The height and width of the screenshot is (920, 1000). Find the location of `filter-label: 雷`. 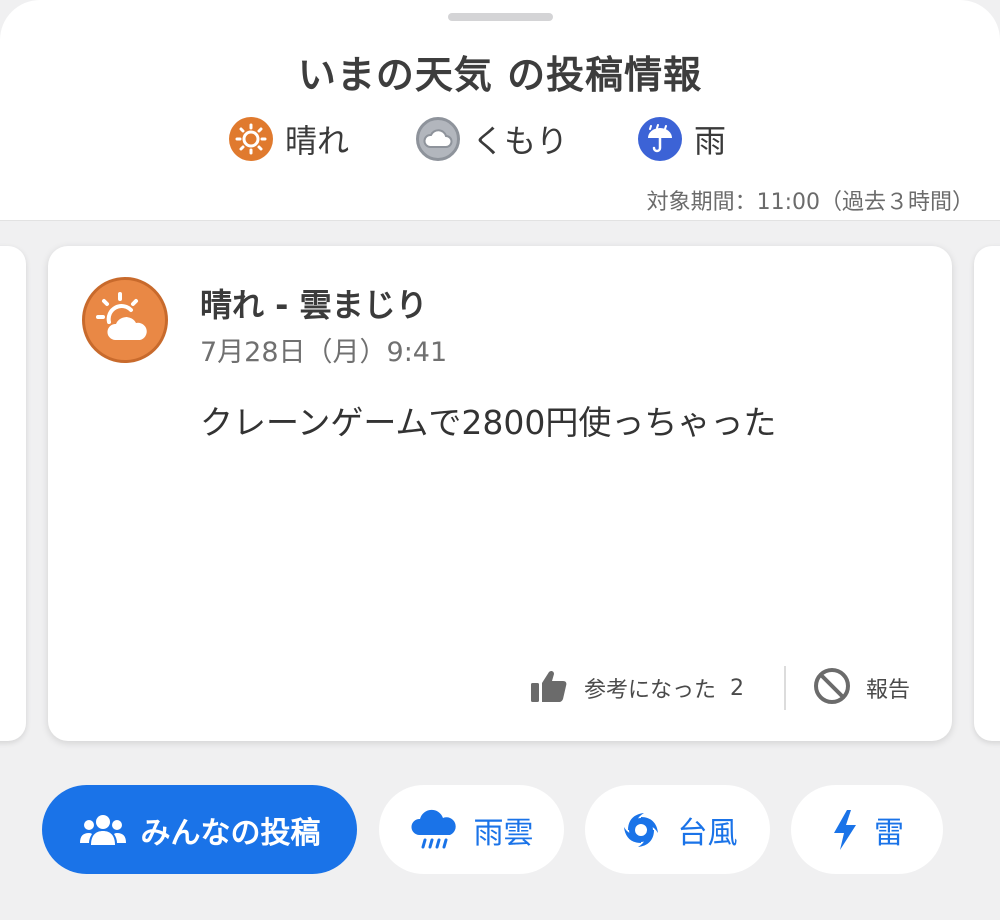

filter-label: 雷 is located at coordinates (889, 833).